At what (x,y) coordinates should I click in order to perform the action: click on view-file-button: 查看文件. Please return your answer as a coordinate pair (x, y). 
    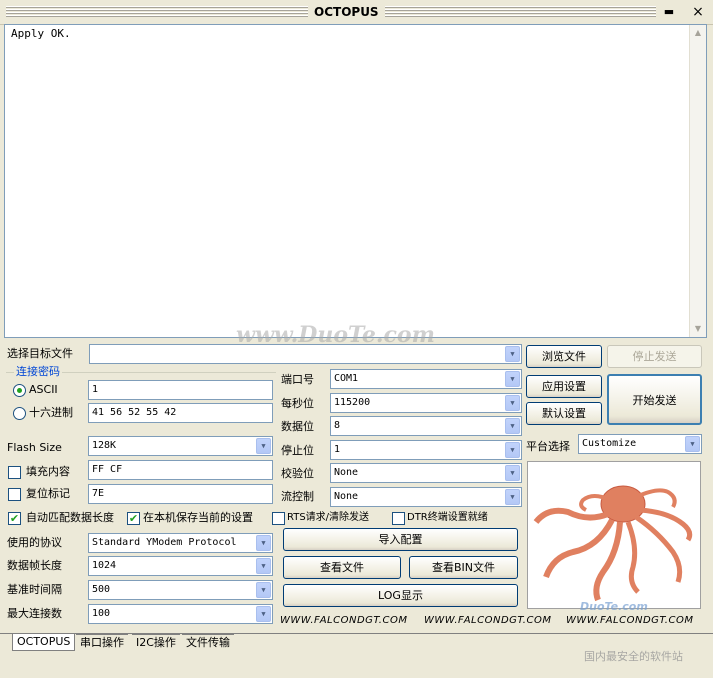
    Looking at the image, I should click on (342, 567).